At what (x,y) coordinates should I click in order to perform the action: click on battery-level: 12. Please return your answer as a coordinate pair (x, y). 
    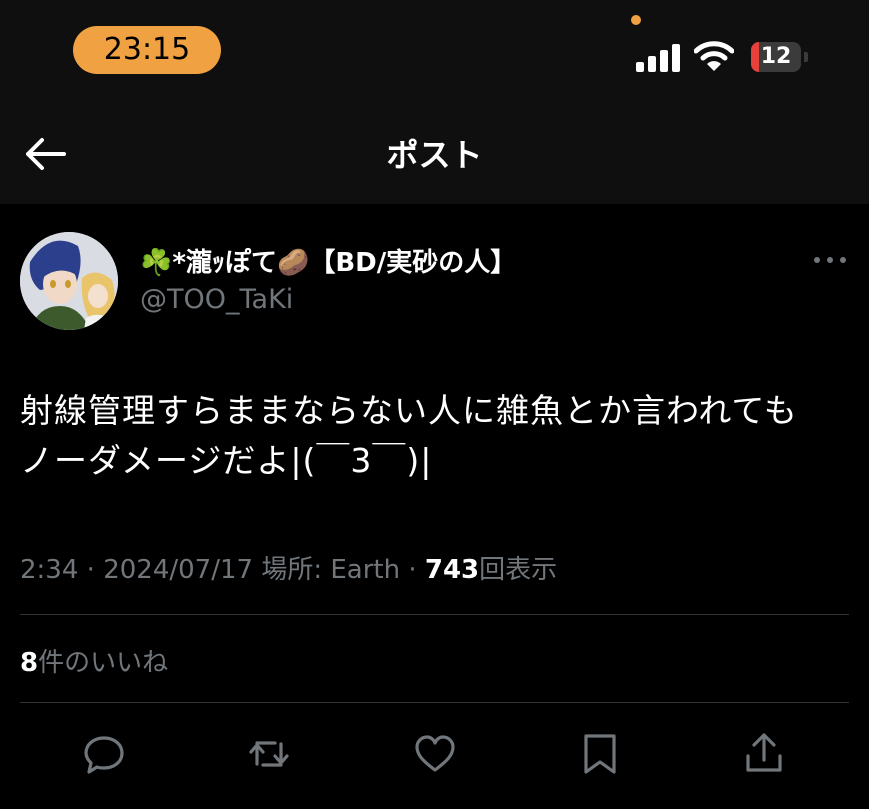
    Looking at the image, I should click on (776, 56).